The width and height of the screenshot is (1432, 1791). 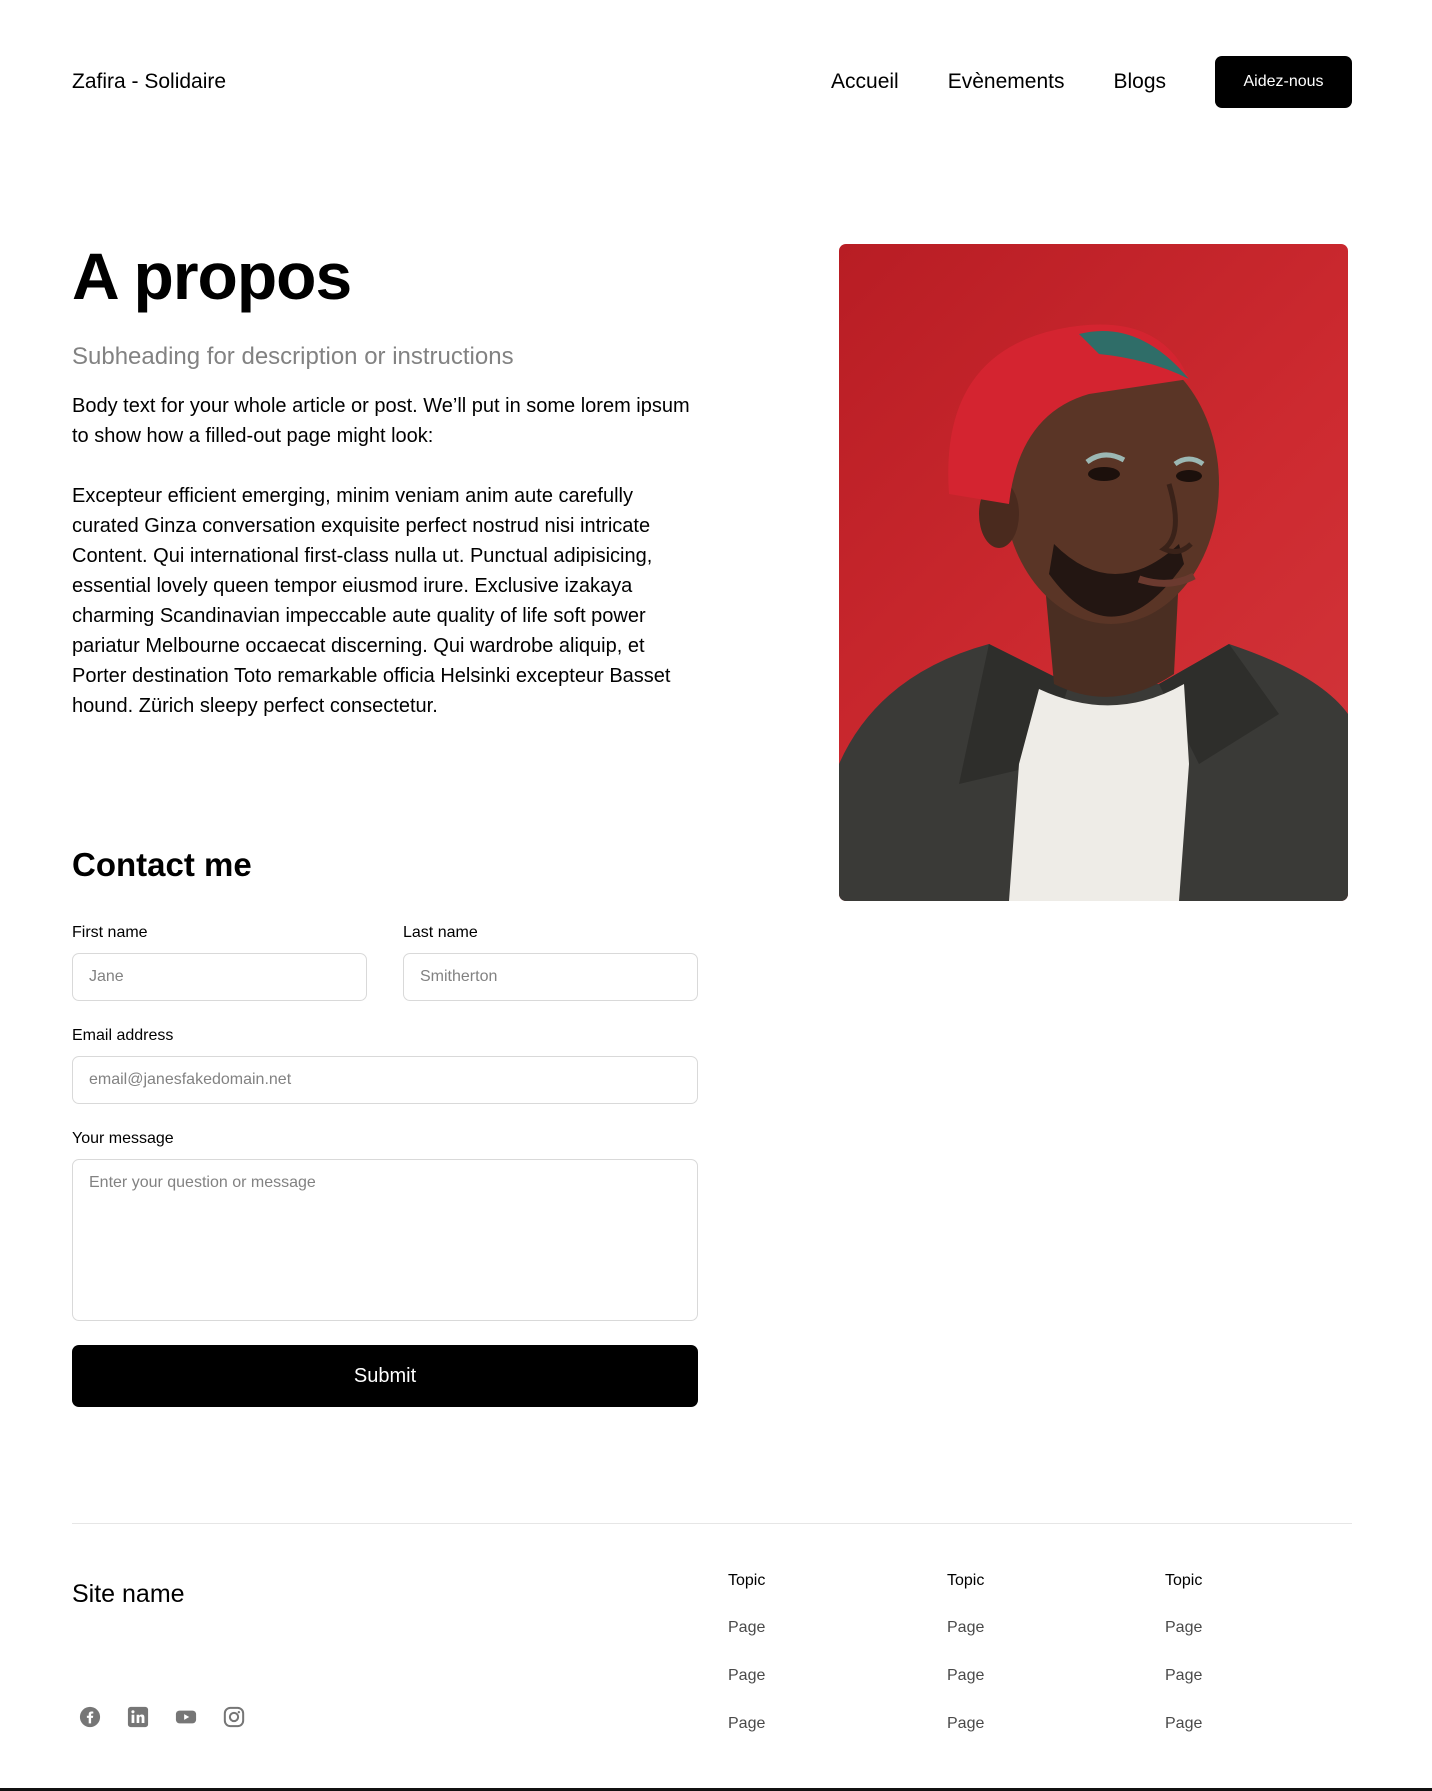 What do you see at coordinates (219, 977) in the screenshot?
I see `first-name-input` at bounding box center [219, 977].